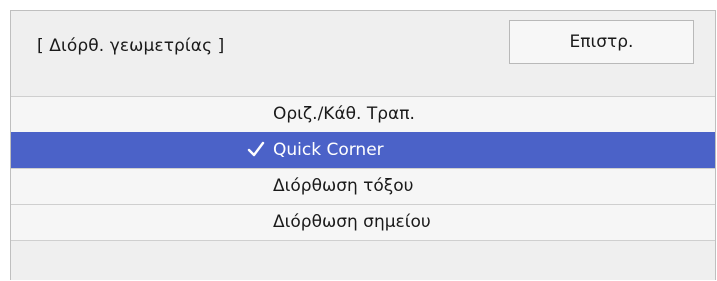 This screenshot has height=281, width=717. What do you see at coordinates (352, 222) in the screenshot?
I see `menu-item-label: Διόρθωση σημείου` at bounding box center [352, 222].